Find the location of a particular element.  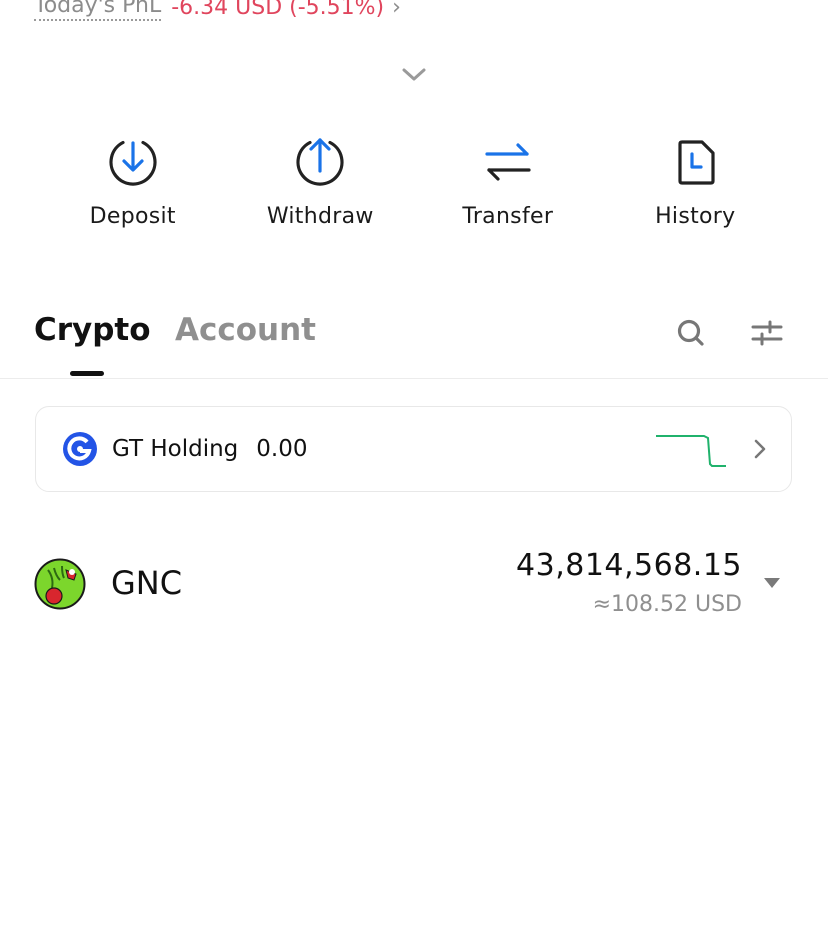

asset-amount: 43,814,568.15 is located at coordinates (629, 565).